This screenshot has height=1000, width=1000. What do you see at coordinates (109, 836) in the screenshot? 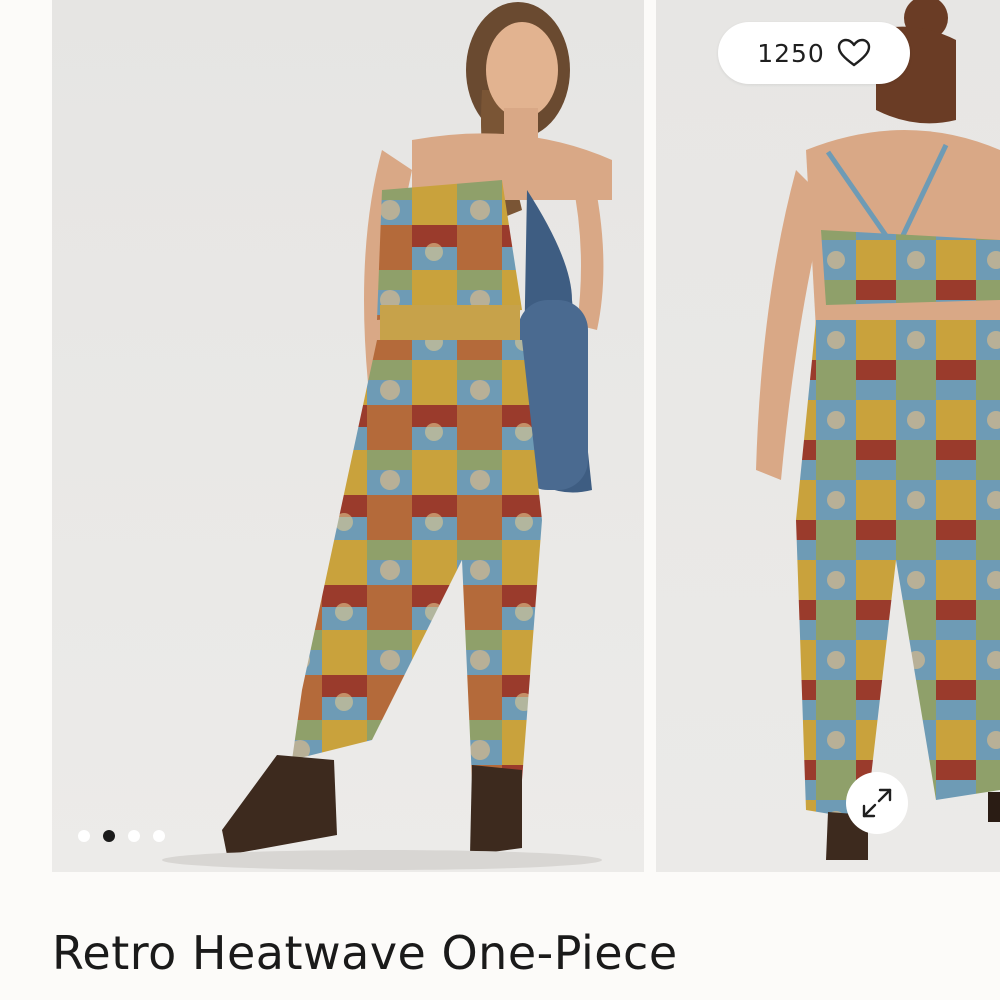
I see `pagination-dot-active` at bounding box center [109, 836].